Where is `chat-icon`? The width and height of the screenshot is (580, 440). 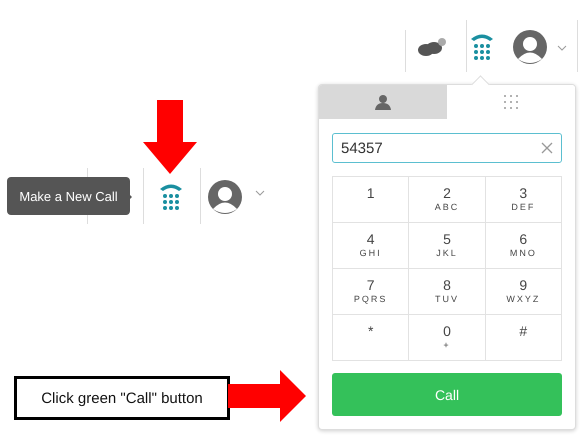 chat-icon is located at coordinates (431, 48).